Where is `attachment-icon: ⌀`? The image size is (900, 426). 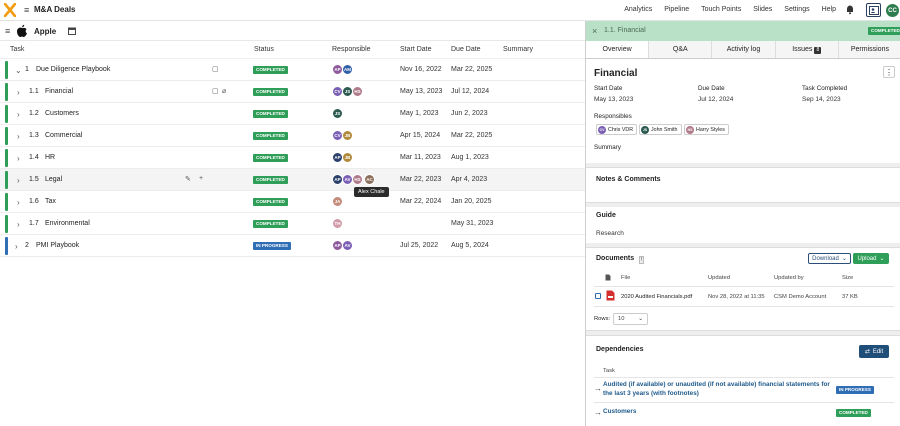
attachment-icon: ⌀ is located at coordinates (224, 91).